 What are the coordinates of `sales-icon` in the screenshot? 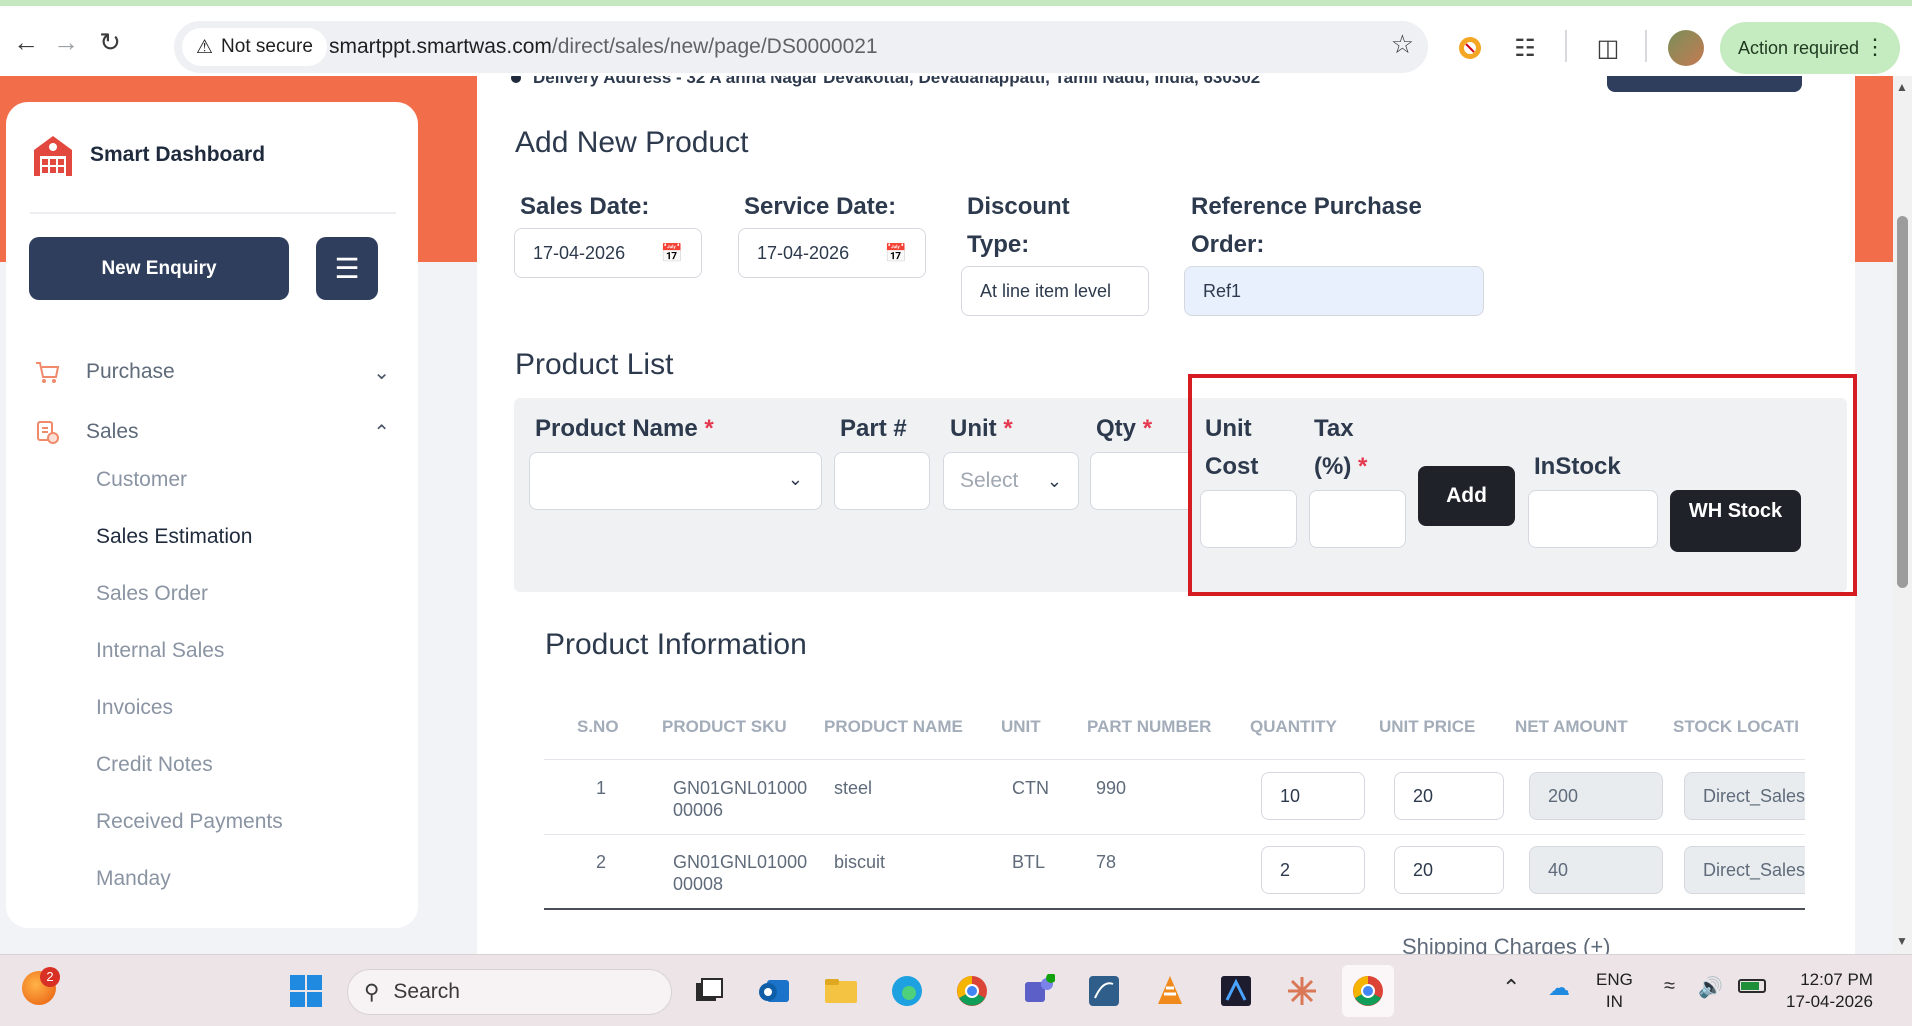 It's located at (47, 432).